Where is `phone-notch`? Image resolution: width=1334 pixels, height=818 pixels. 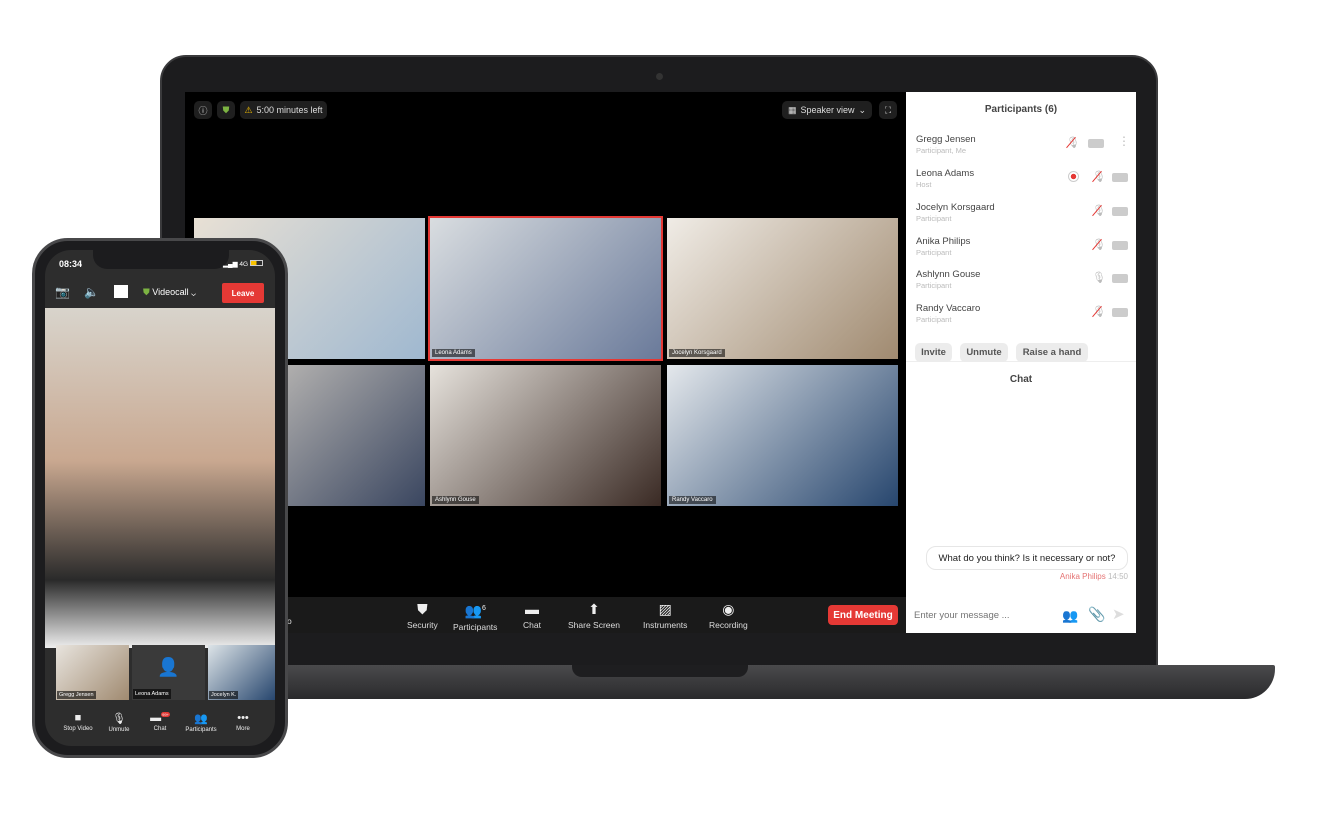
phone-notch is located at coordinates (161, 259).